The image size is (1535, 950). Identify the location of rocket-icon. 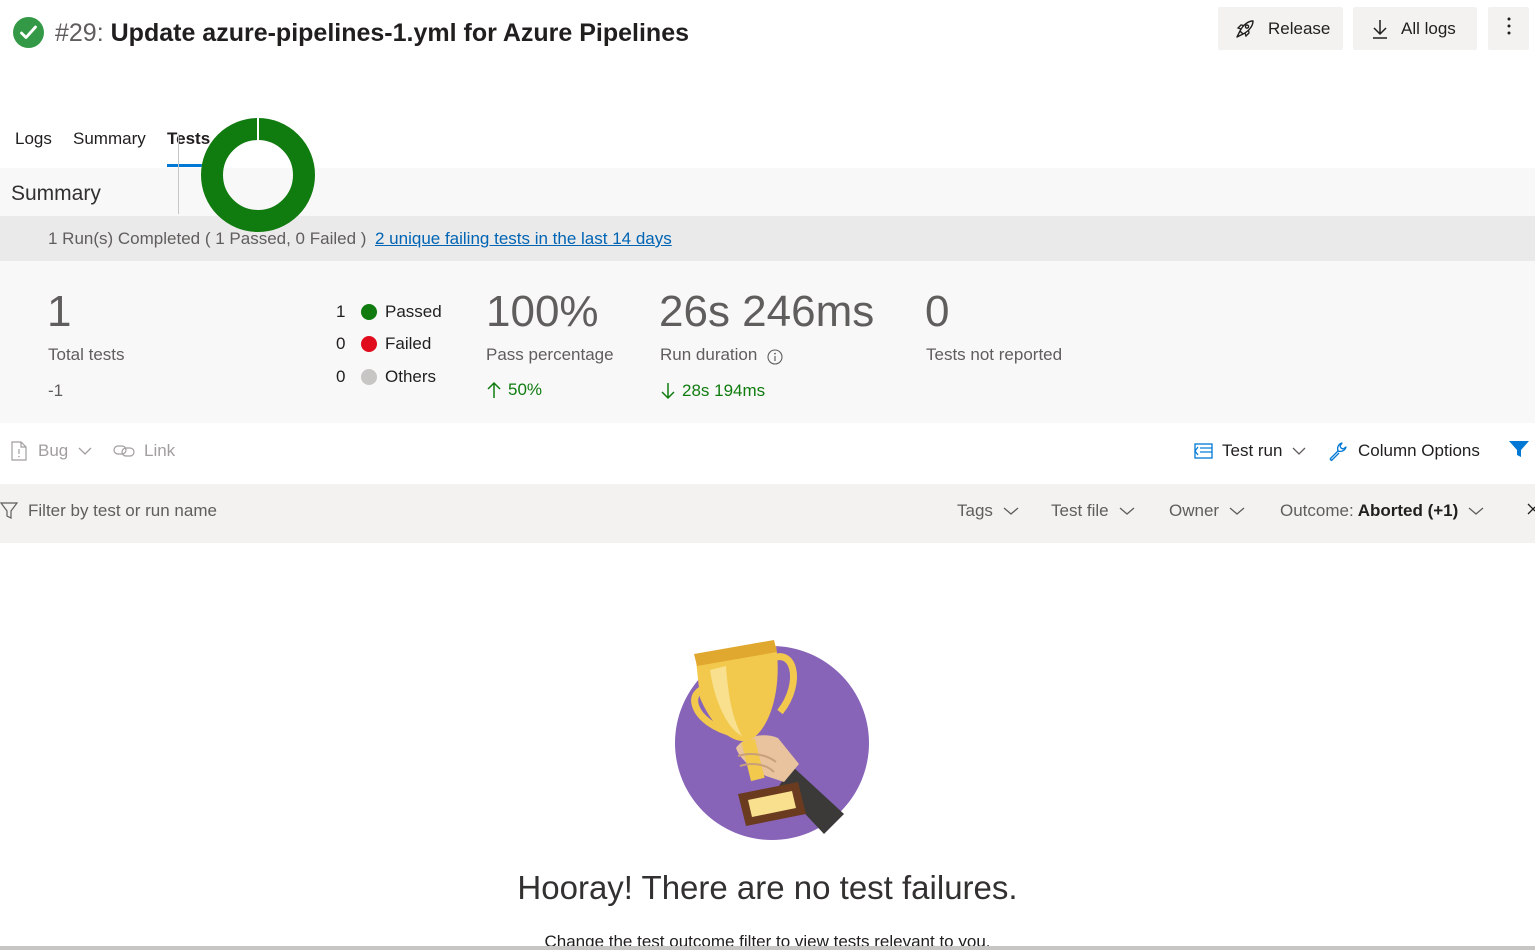
(1245, 29).